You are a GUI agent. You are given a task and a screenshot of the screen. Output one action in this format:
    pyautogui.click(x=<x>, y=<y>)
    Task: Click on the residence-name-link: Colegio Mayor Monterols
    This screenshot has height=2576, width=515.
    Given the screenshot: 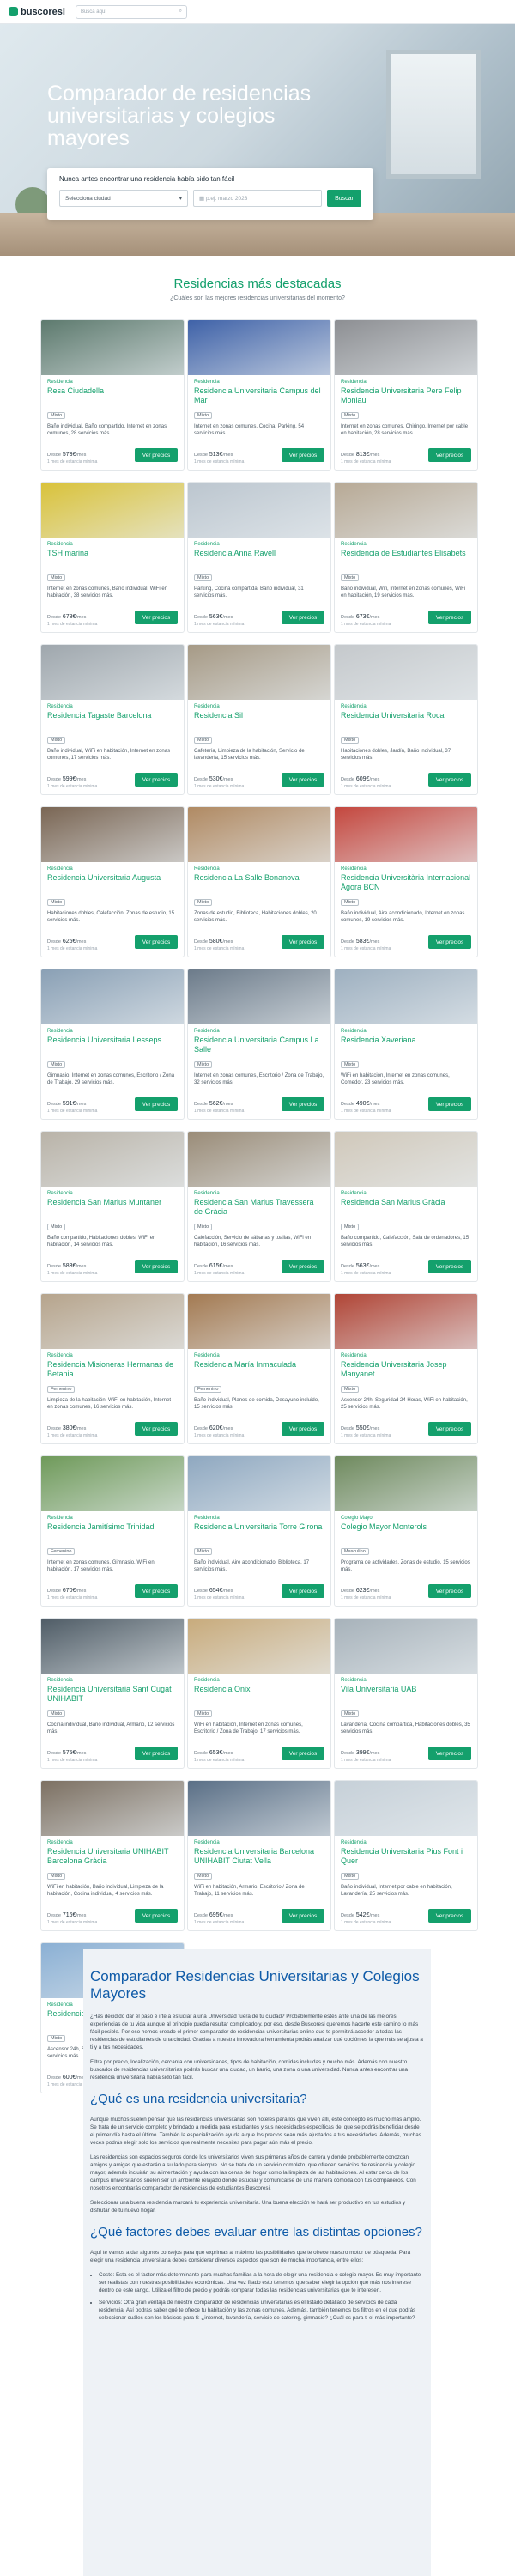 What is the action you would take?
    pyautogui.click(x=406, y=1532)
    